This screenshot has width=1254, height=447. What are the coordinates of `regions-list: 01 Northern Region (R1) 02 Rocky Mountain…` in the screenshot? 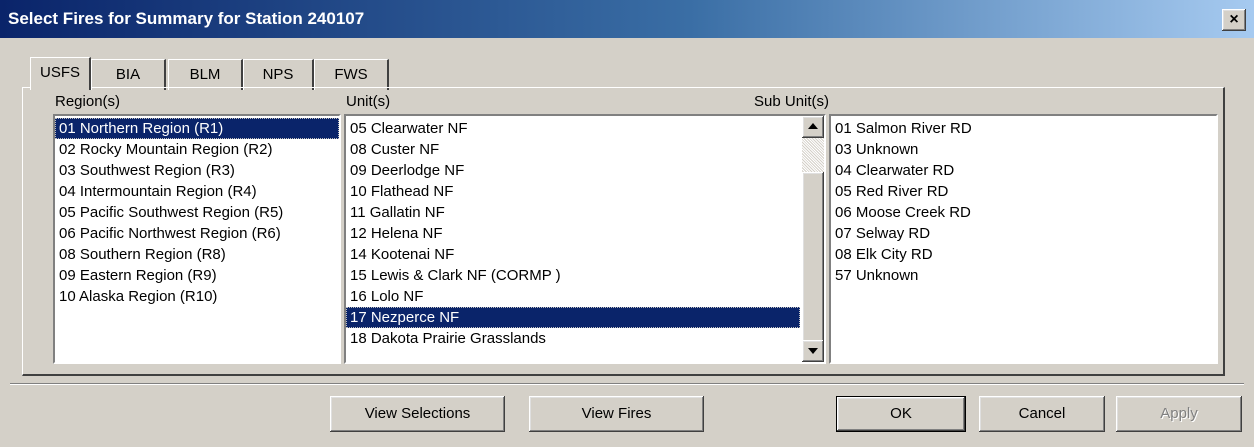 It's located at (197, 211).